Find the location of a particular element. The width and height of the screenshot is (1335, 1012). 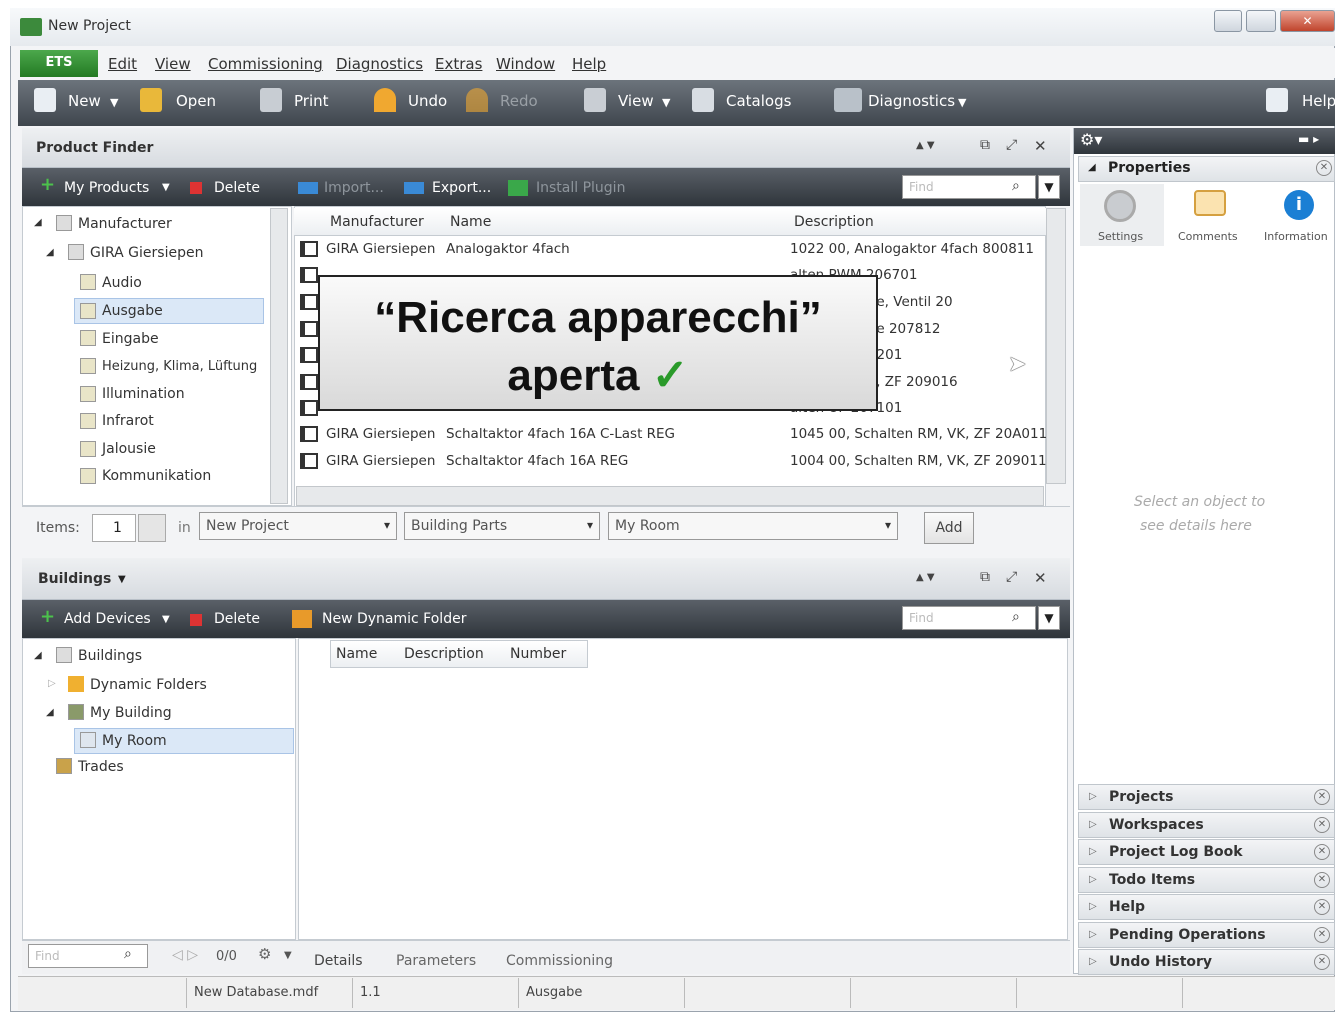

close-window-button: ✕ is located at coordinates (1307, 21).